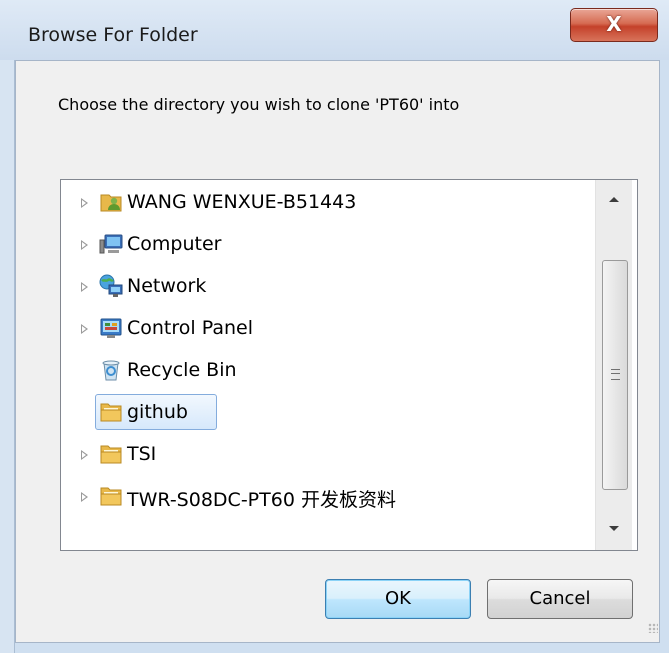  Describe the element at coordinates (328, 329) in the screenshot. I see `tree-item-control-panel: Control Panel` at that location.